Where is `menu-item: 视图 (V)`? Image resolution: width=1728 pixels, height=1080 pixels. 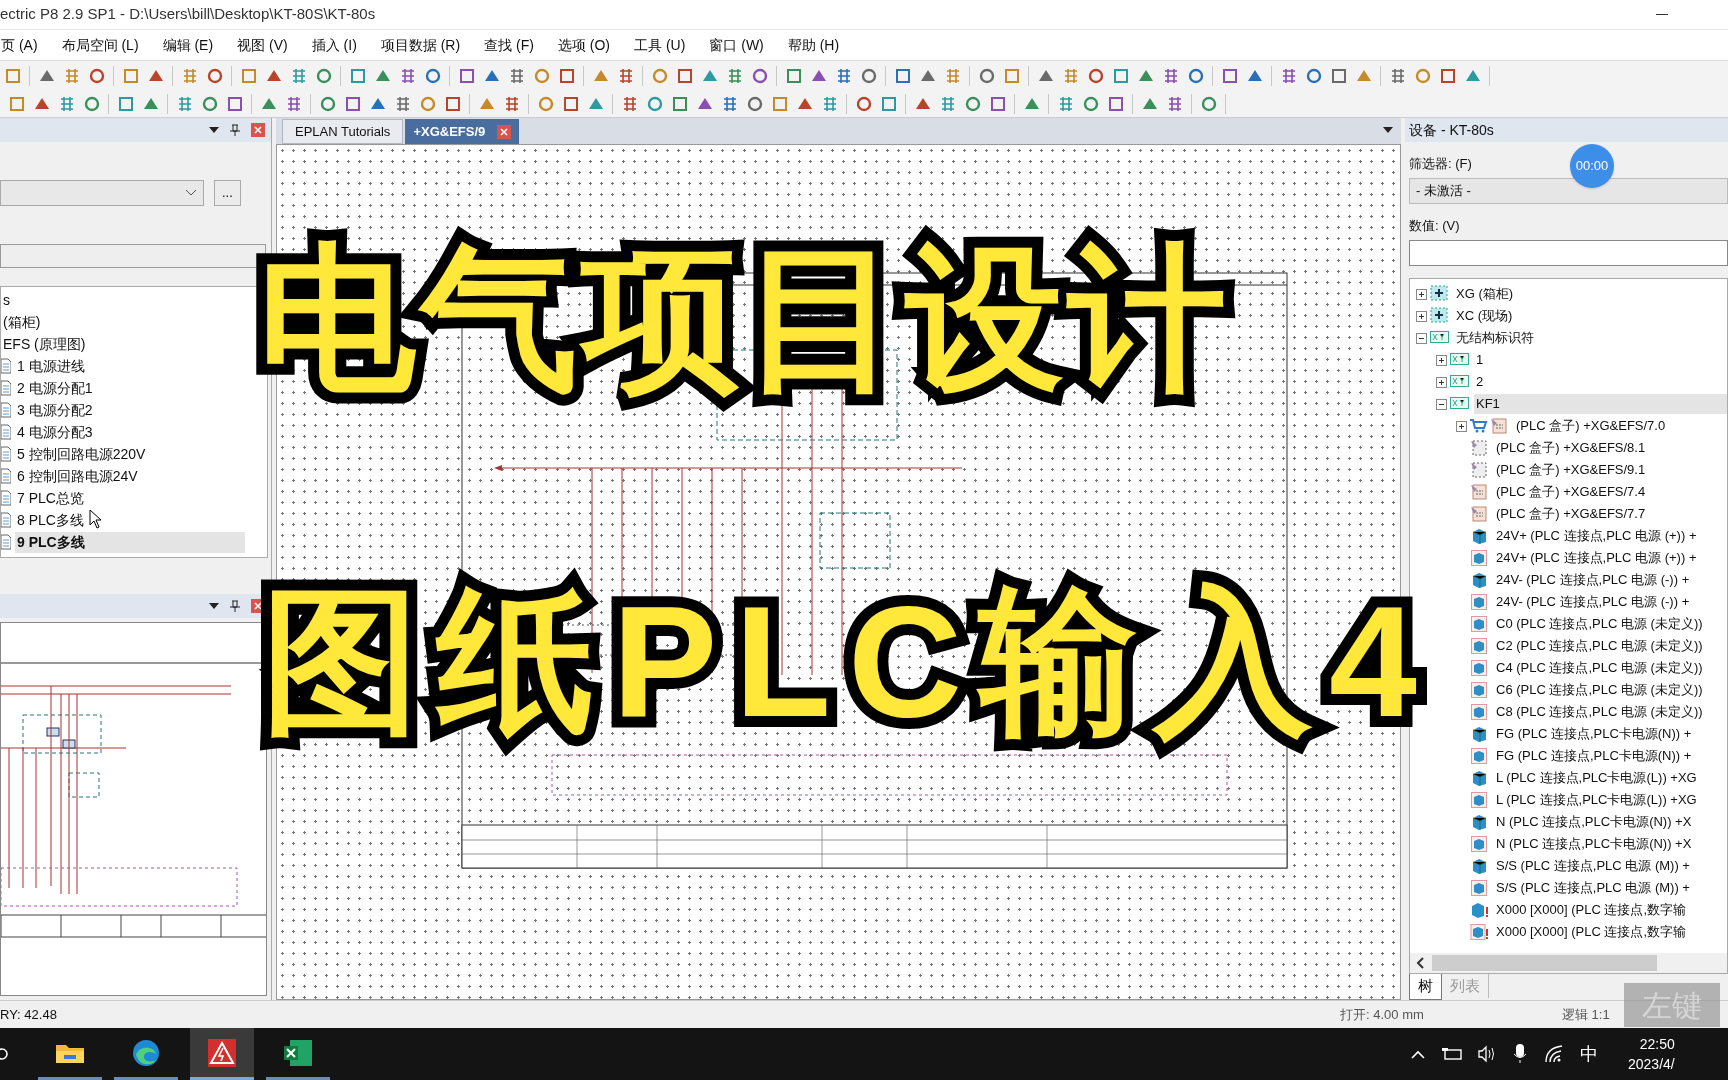 menu-item: 视图 (V) is located at coordinates (262, 45).